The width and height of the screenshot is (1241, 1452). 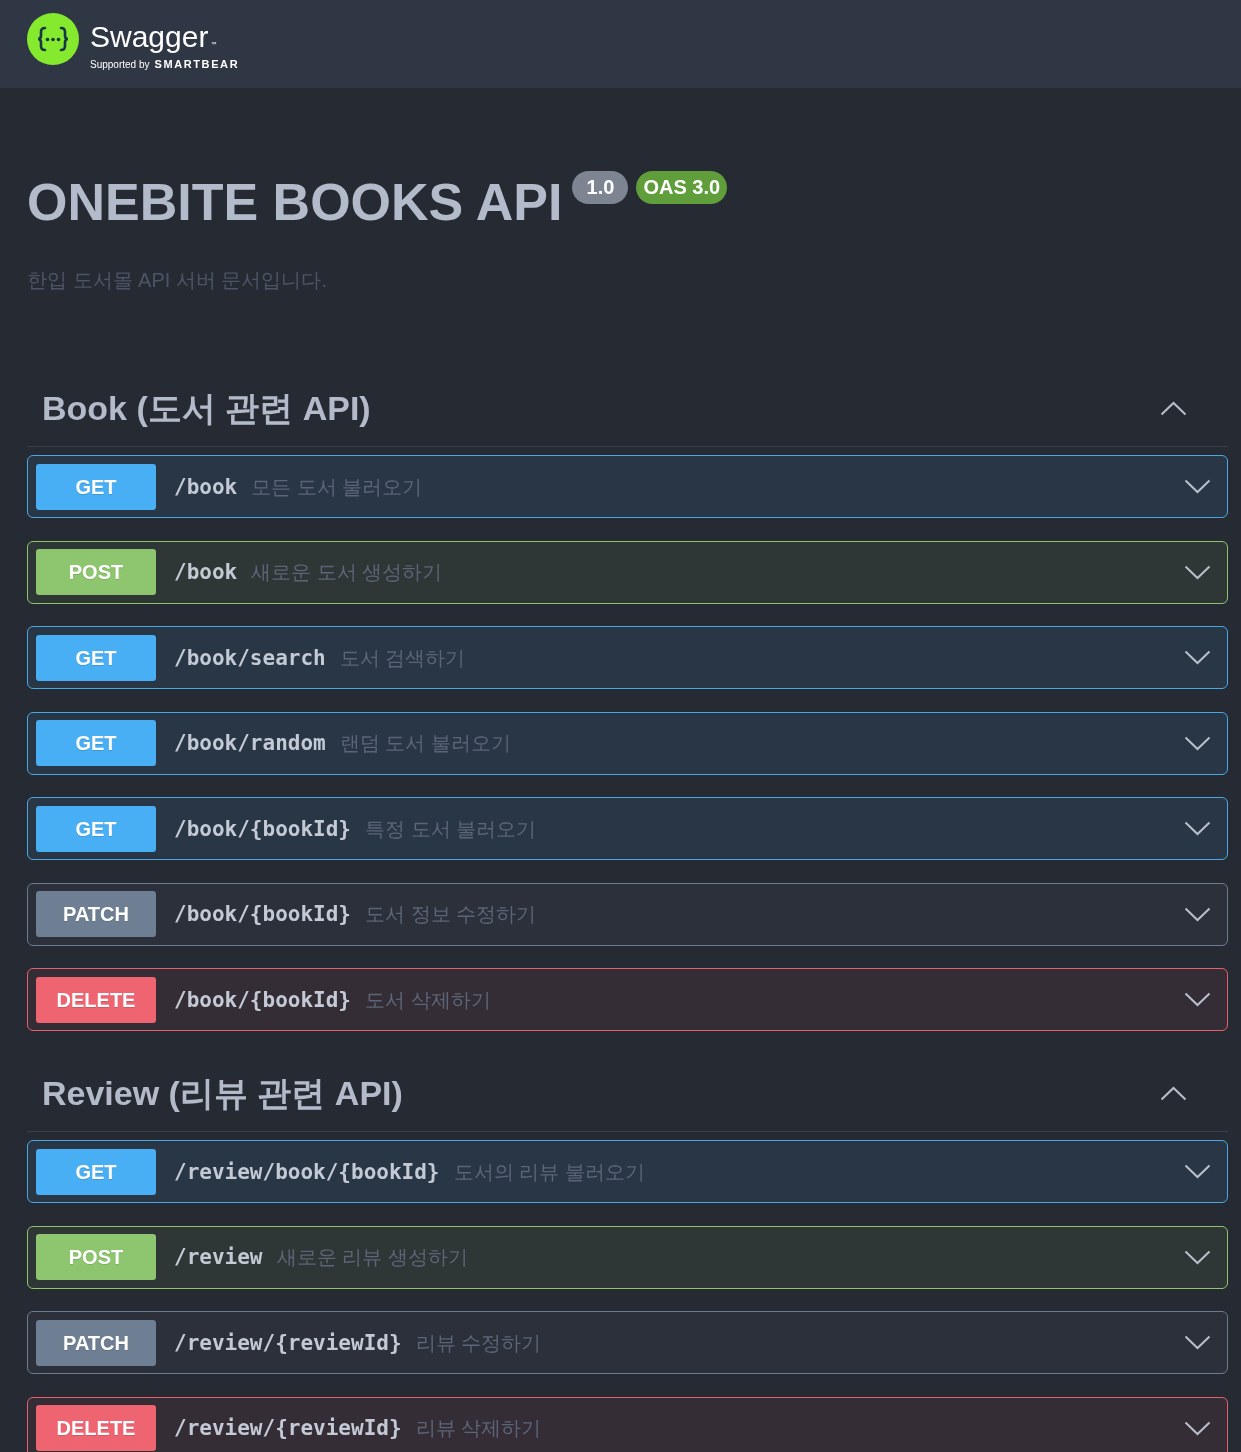 I want to click on endpoint-summary: 리뷰 삭제하기, so click(x=478, y=1428).